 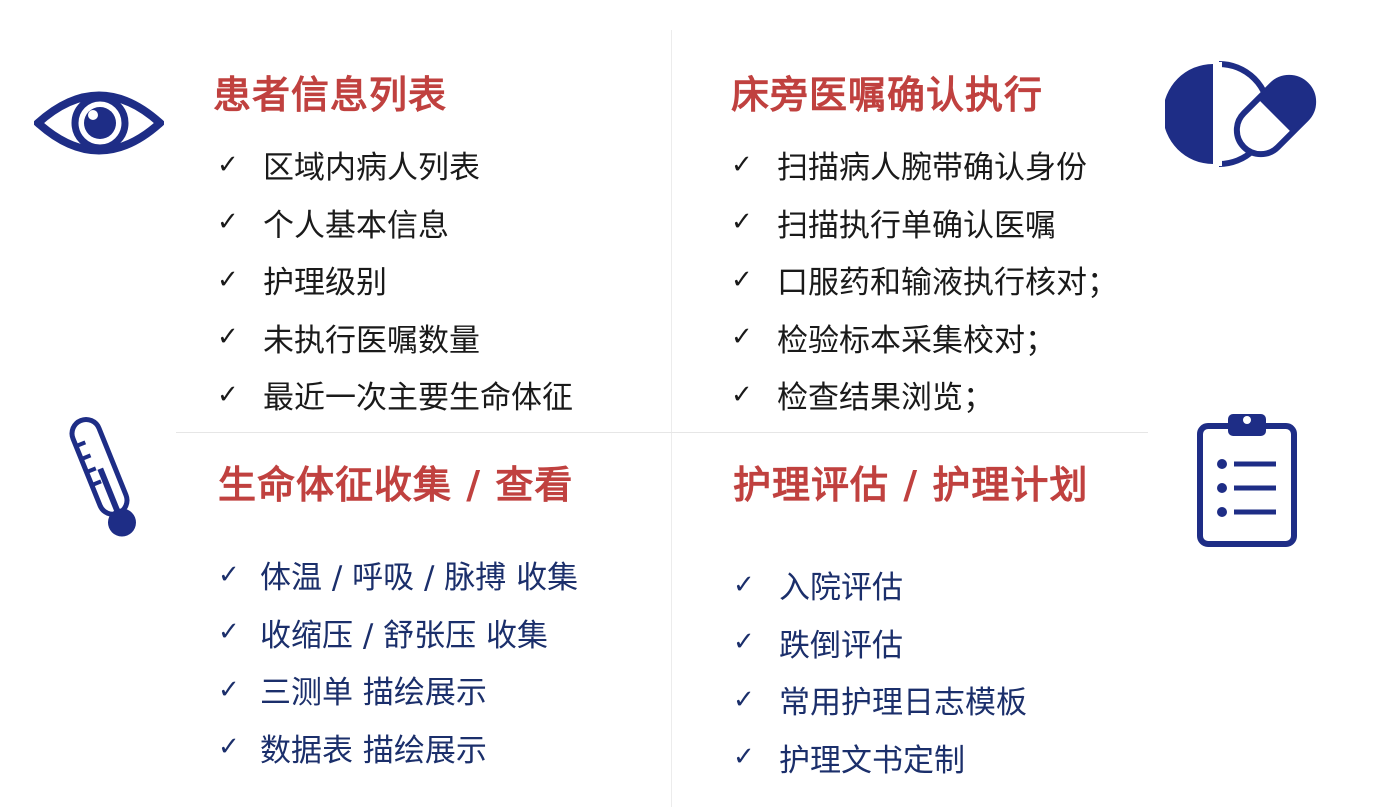 What do you see at coordinates (348, 340) in the screenshot?
I see `list-item: ✓ 未执行医嘱数量` at bounding box center [348, 340].